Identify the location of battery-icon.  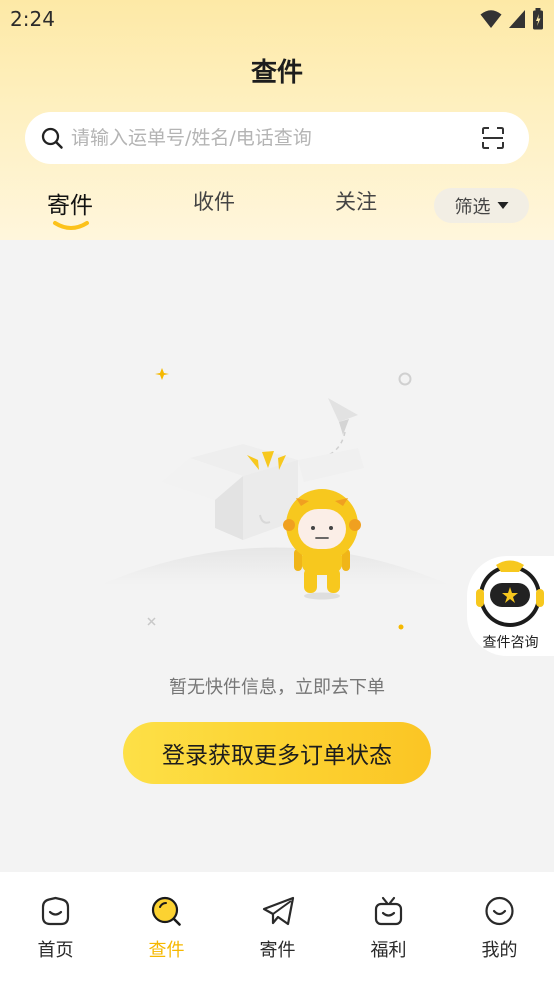
(538, 19).